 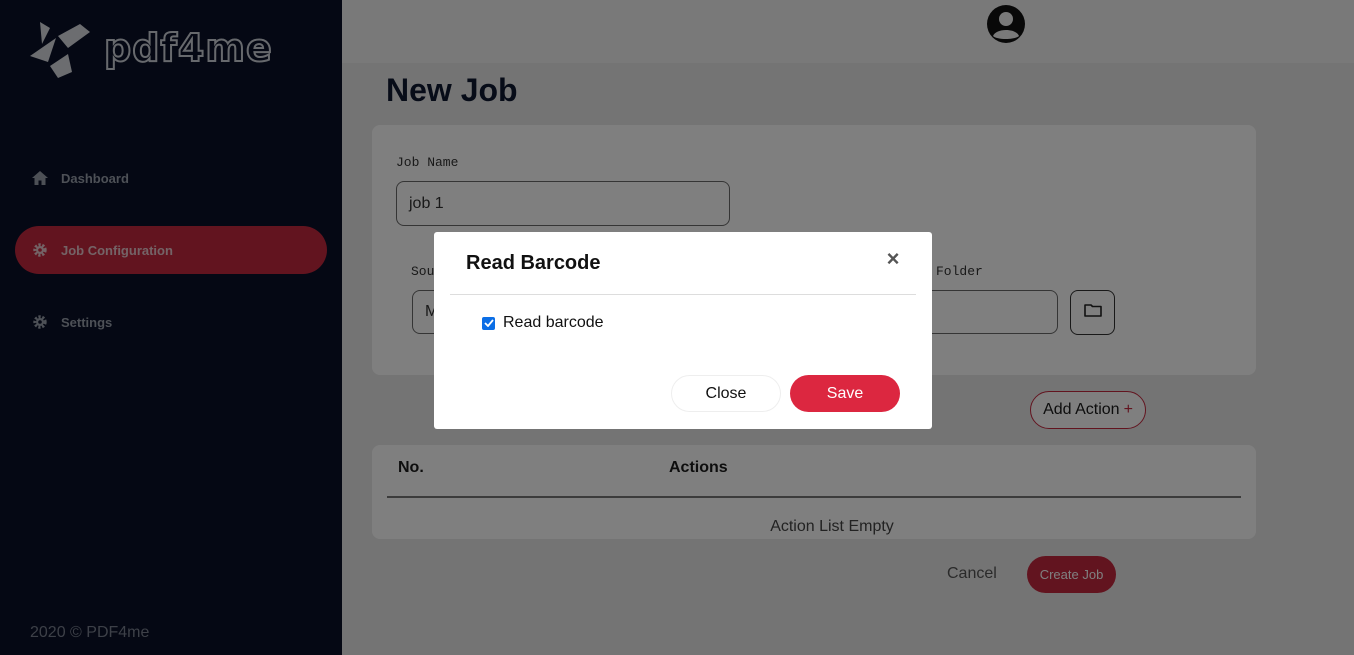 I want to click on read-barcode-option: Read barcode, so click(x=543, y=323).